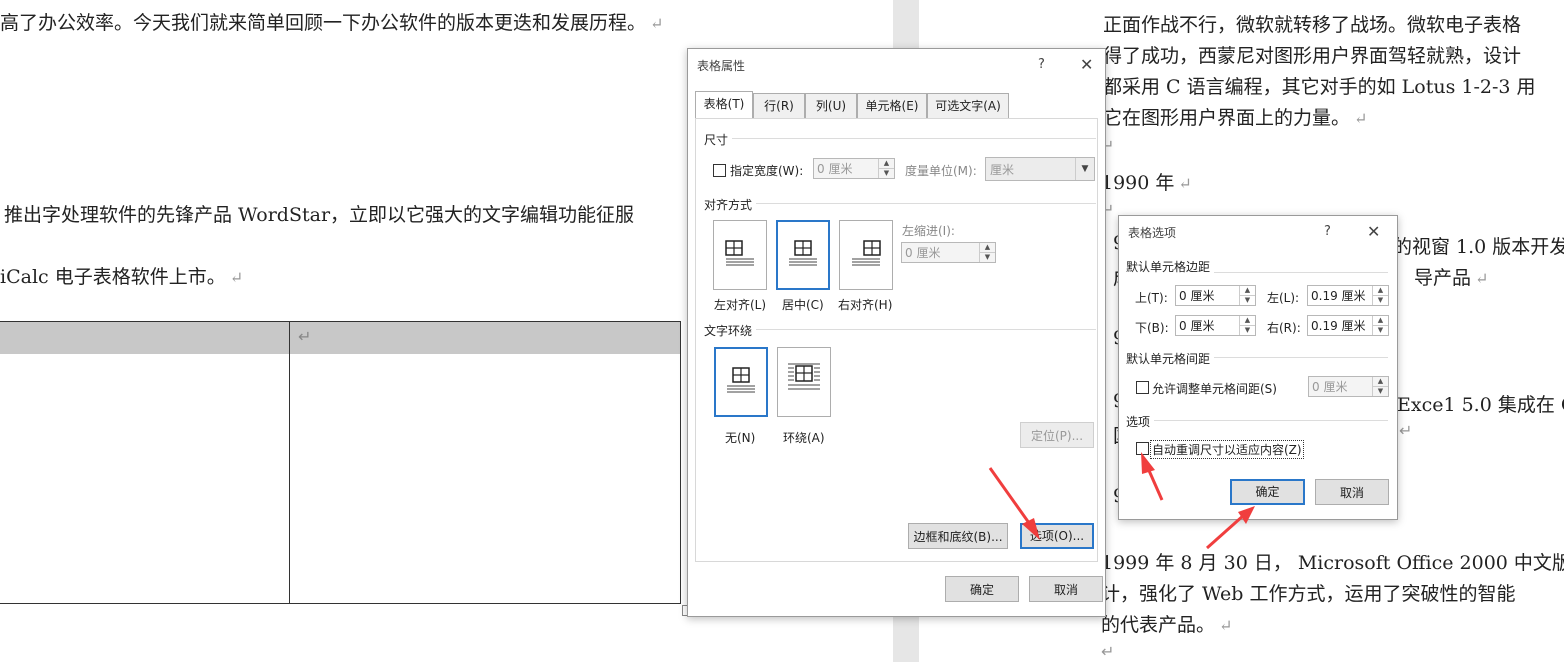 This screenshot has width=1564, height=662. I want to click on arrow-to-ok-icon, so click(1230, 528).